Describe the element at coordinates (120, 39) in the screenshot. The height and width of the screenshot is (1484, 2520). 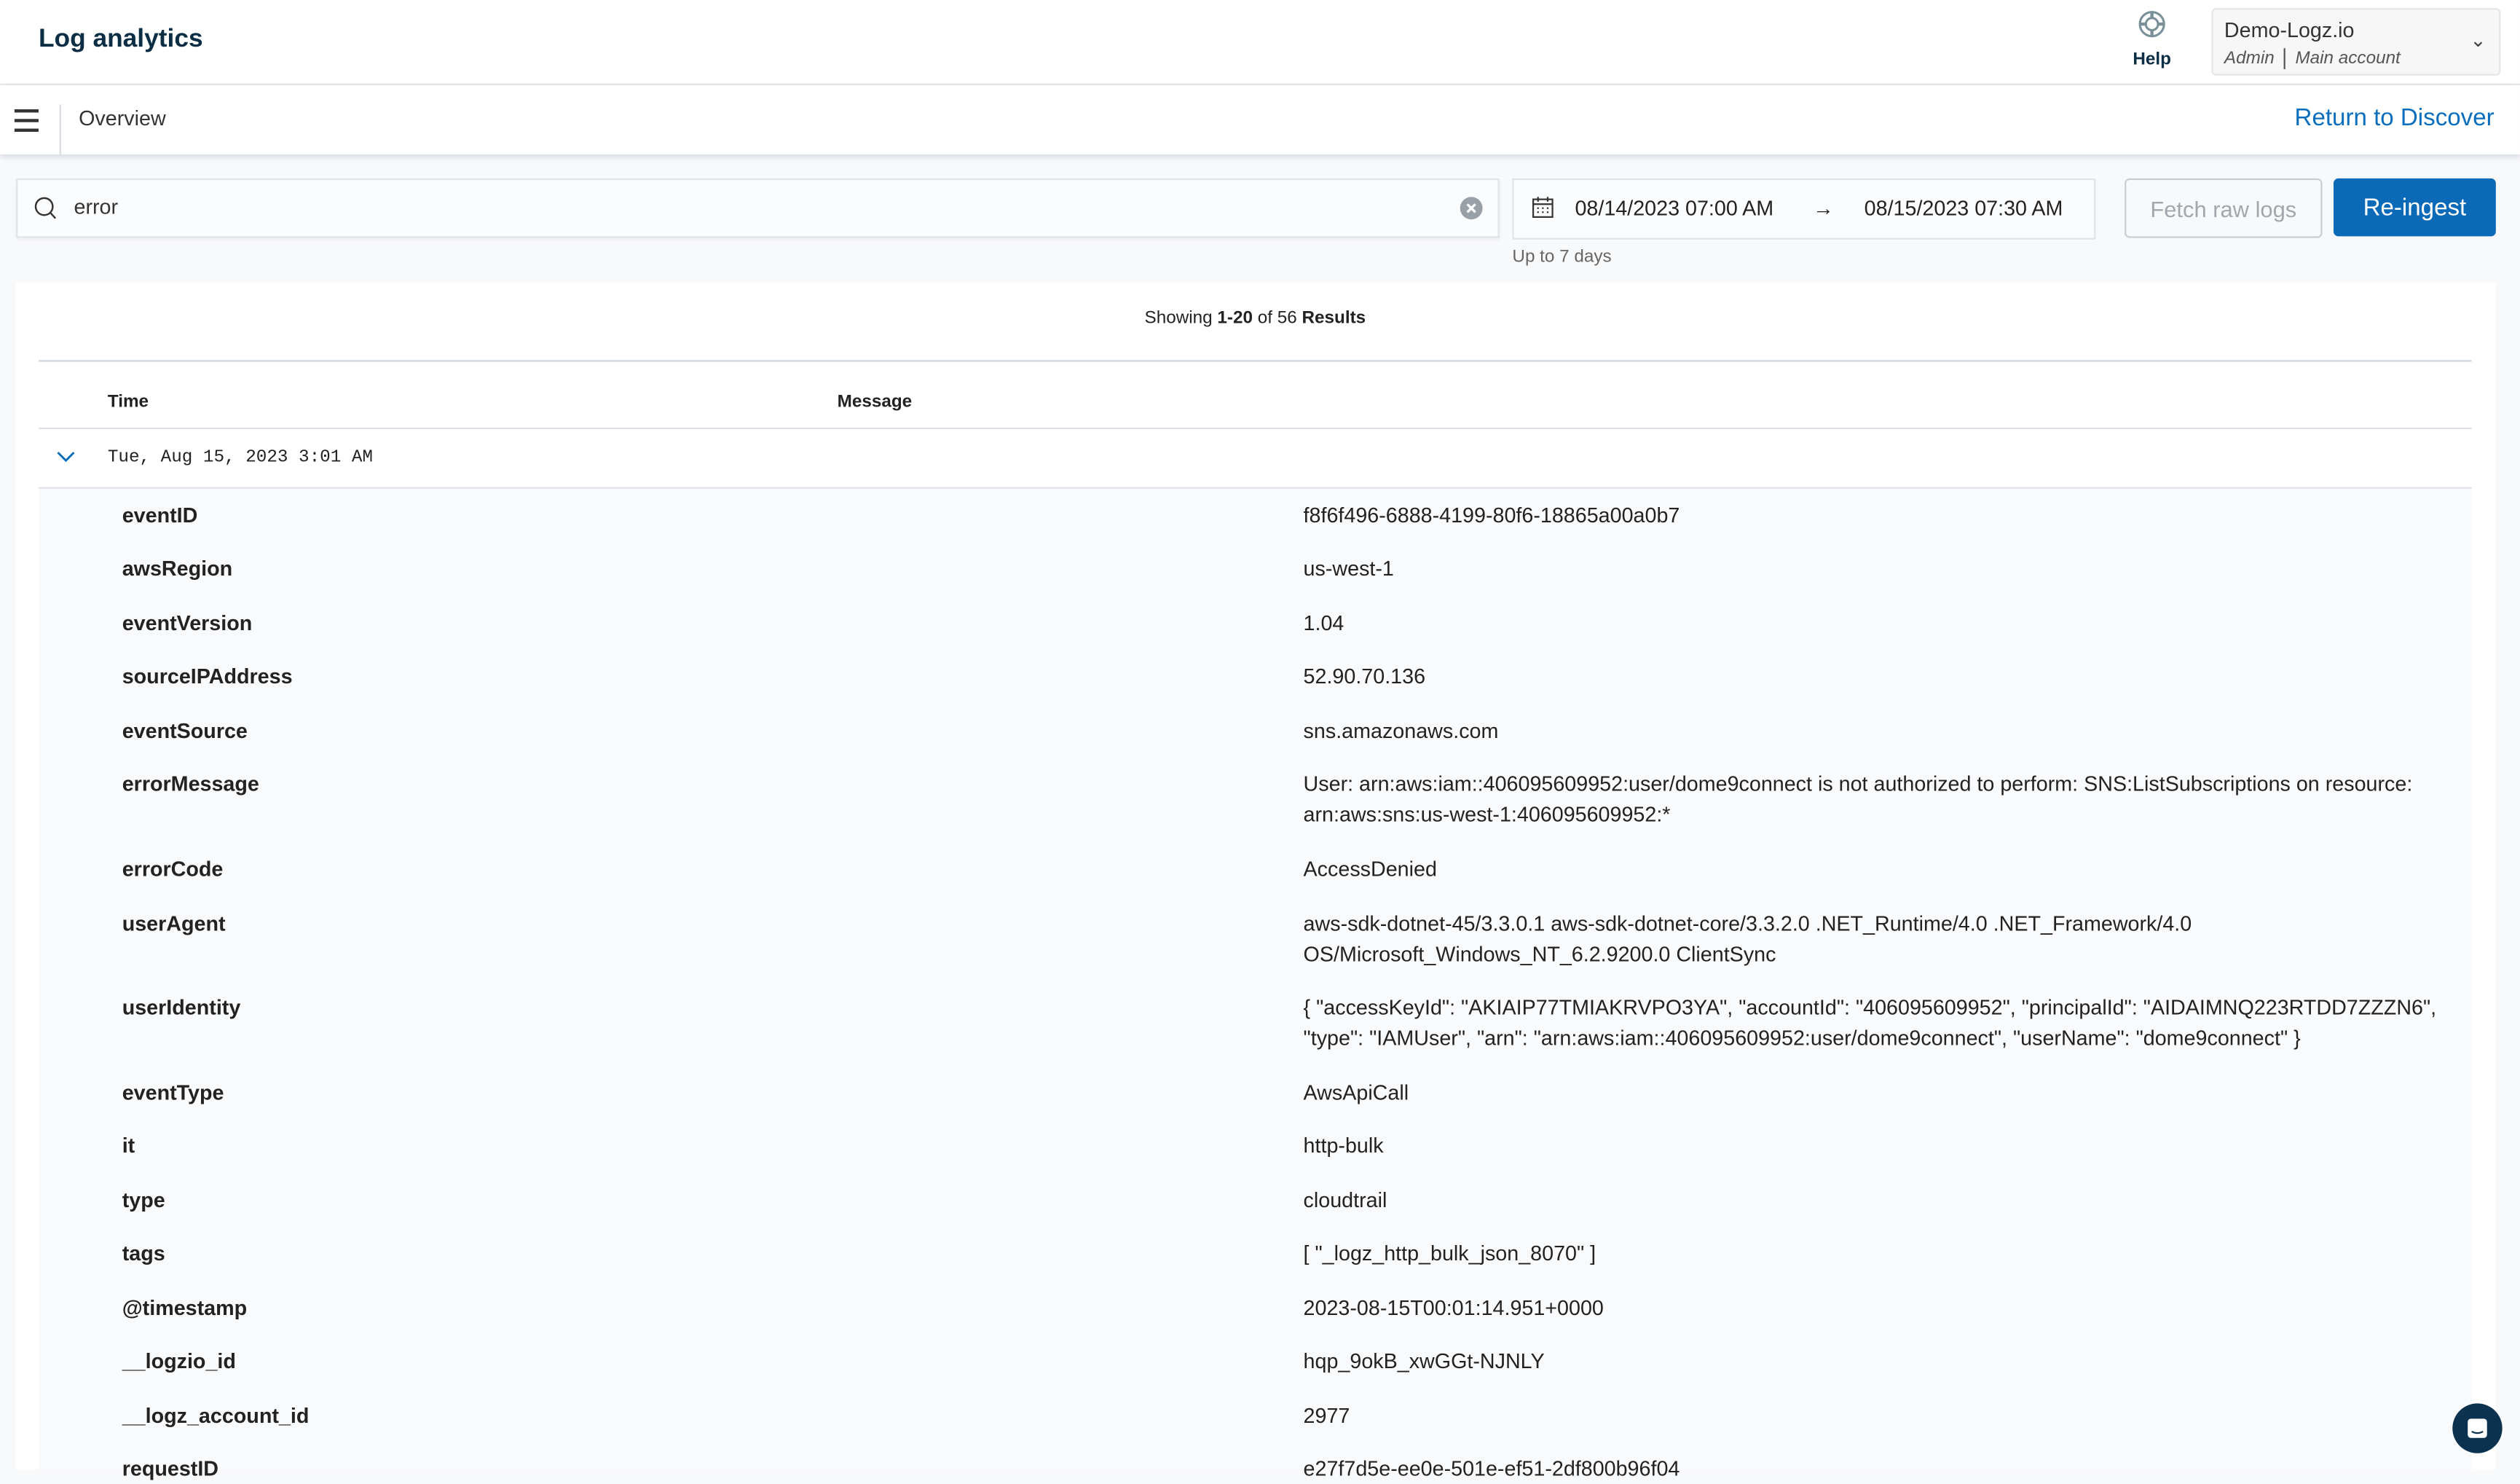
I see `app-title: Log analytics` at that location.